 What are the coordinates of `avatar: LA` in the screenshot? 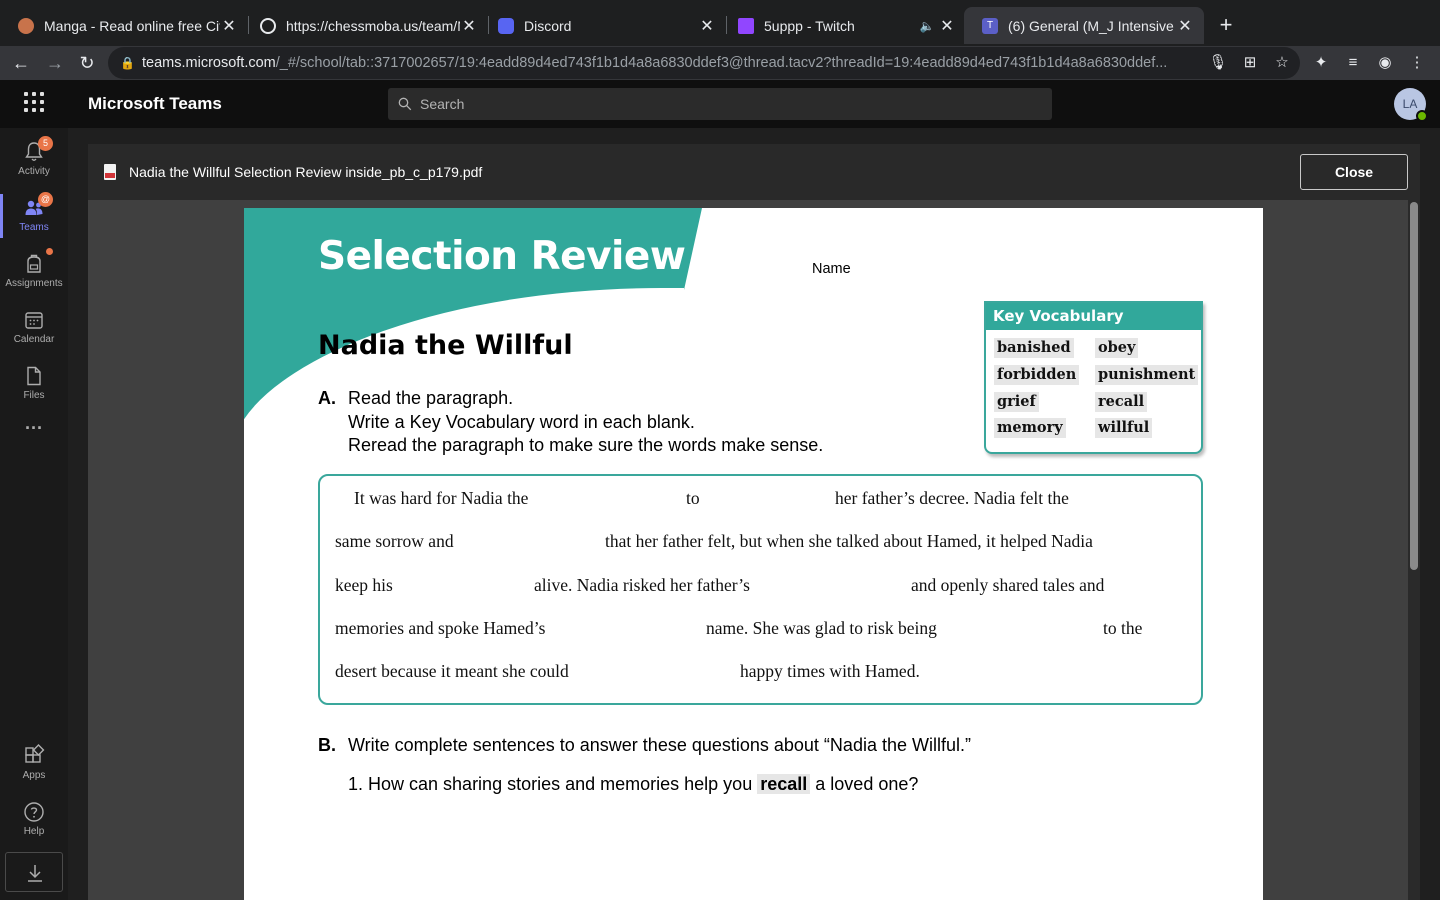 It's located at (1411, 105).